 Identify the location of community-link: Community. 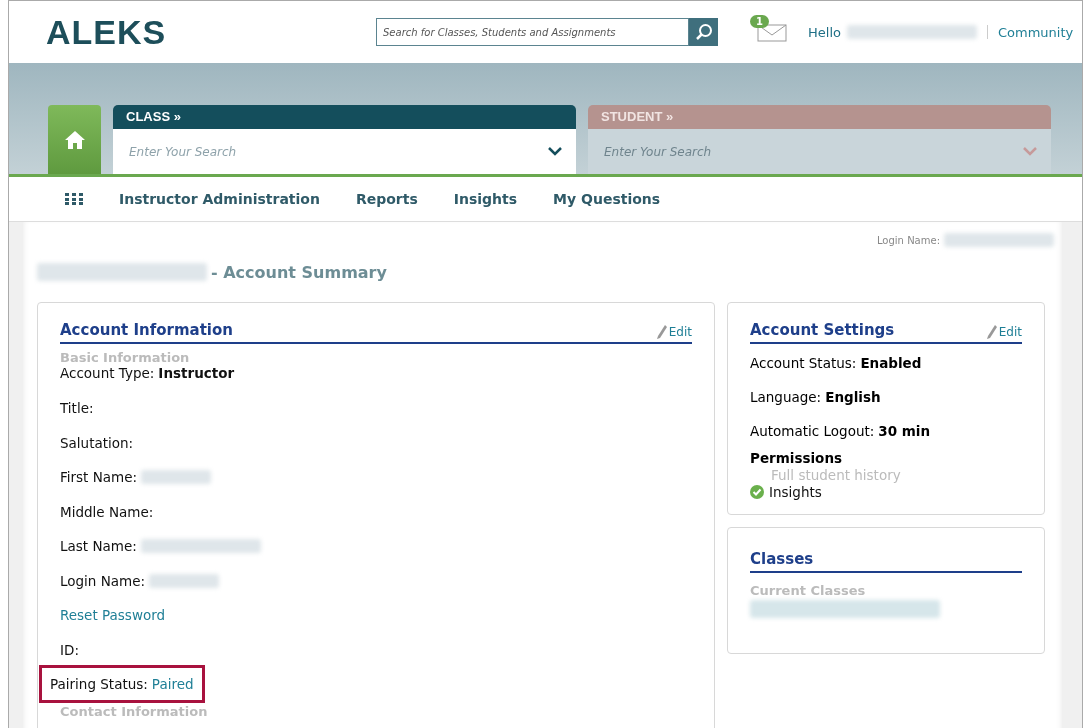
(1035, 32).